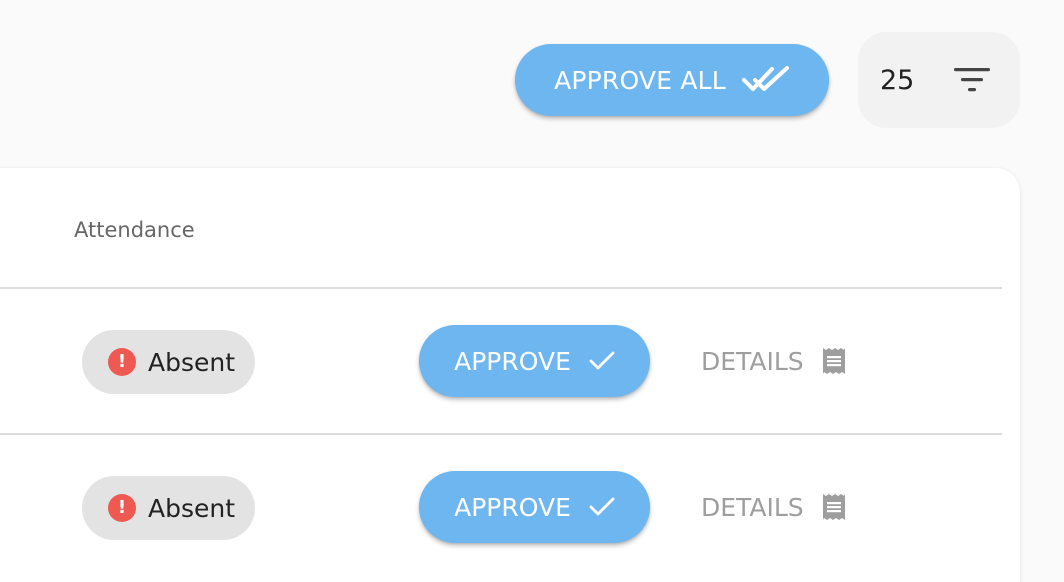 The image size is (1064, 582). I want to click on rows-per-page-value: 25, so click(897, 80).